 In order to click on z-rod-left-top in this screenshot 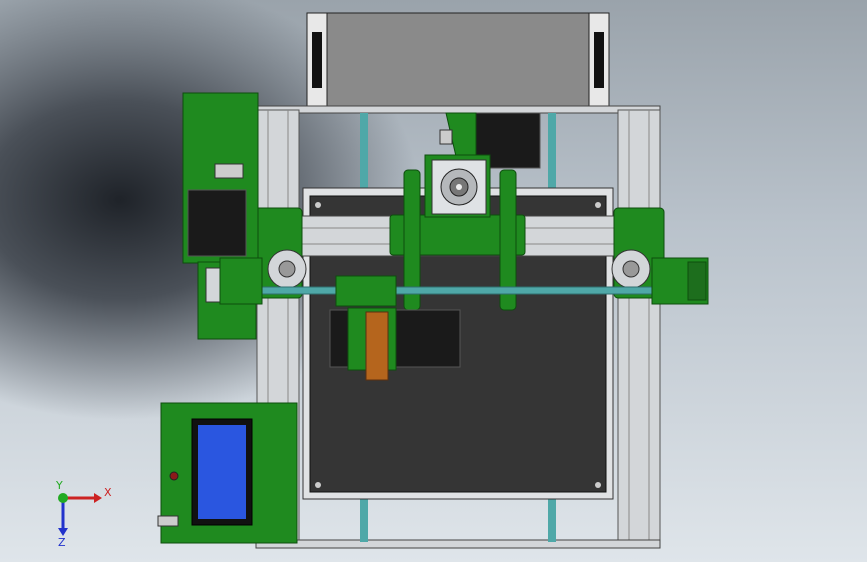, I will do `click(364, 153)`.